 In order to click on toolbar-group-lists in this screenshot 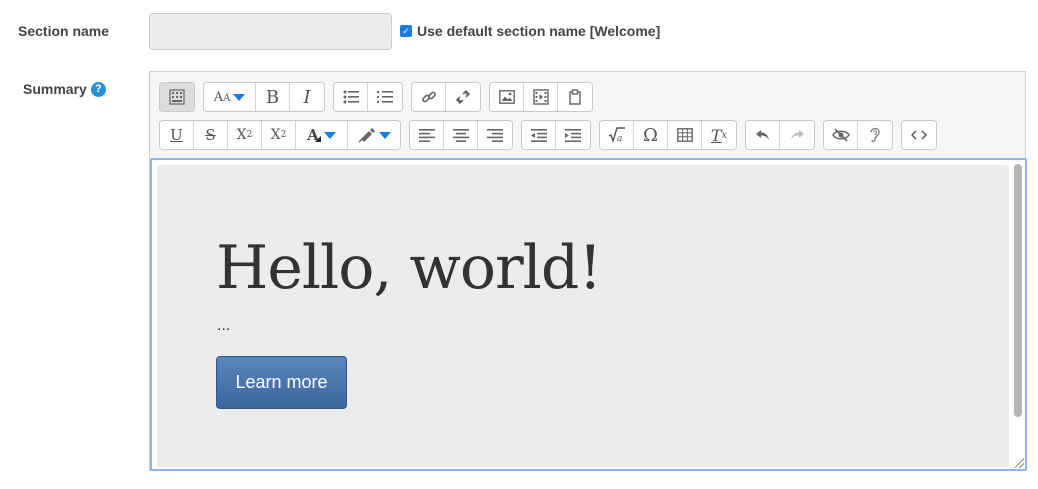, I will do `click(368, 97)`.